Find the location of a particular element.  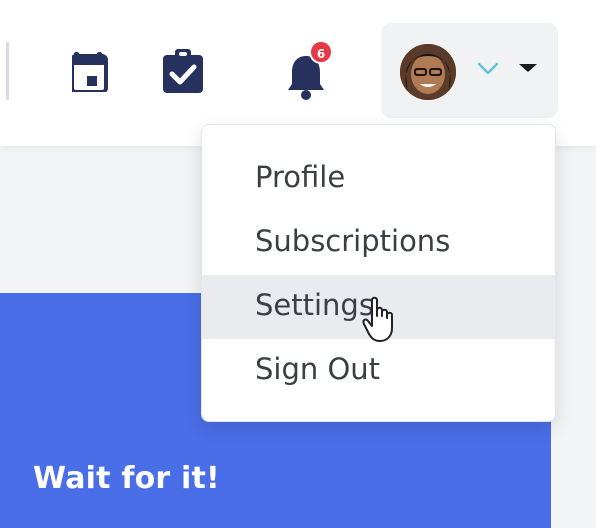

hero-title: Wait for it! is located at coordinates (126, 478).